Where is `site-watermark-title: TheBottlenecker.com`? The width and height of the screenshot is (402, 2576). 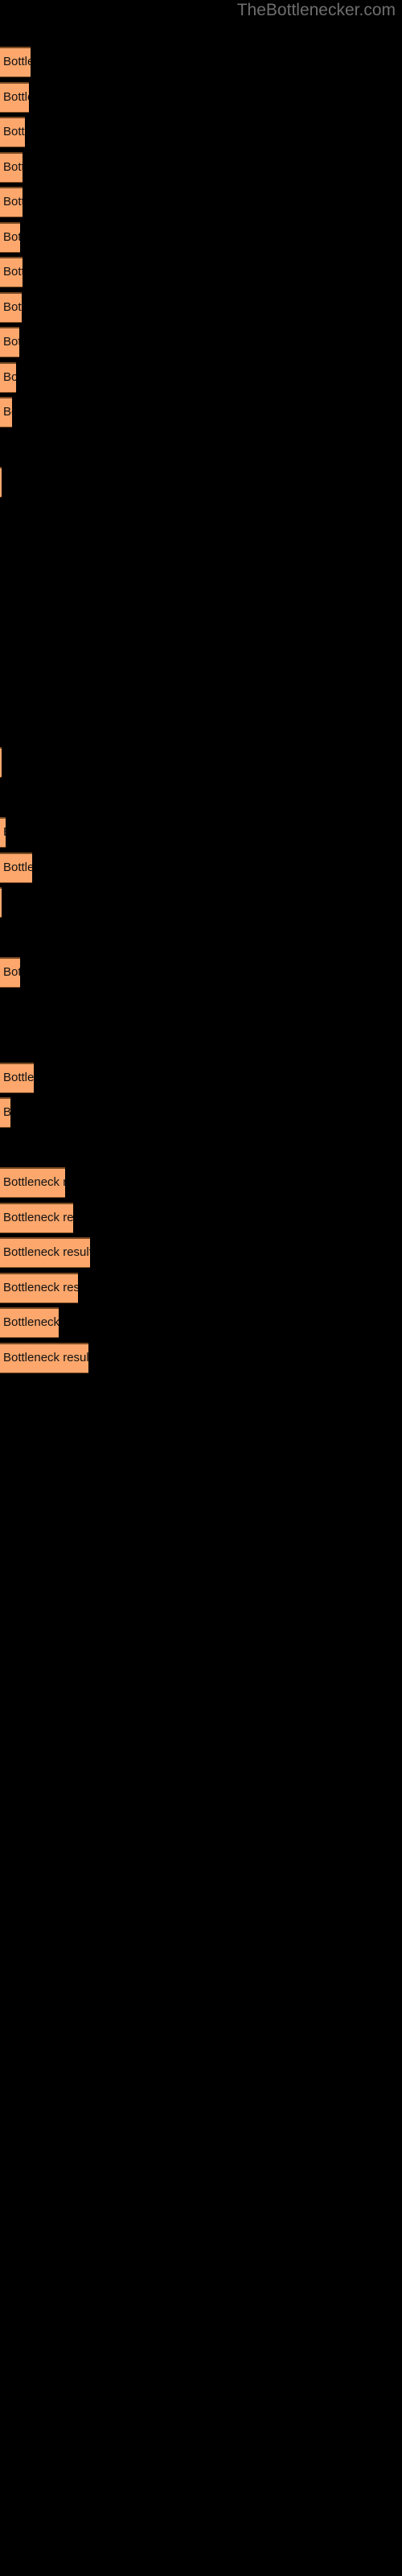
site-watermark-title: TheBottlenecker.com is located at coordinates (316, 10).